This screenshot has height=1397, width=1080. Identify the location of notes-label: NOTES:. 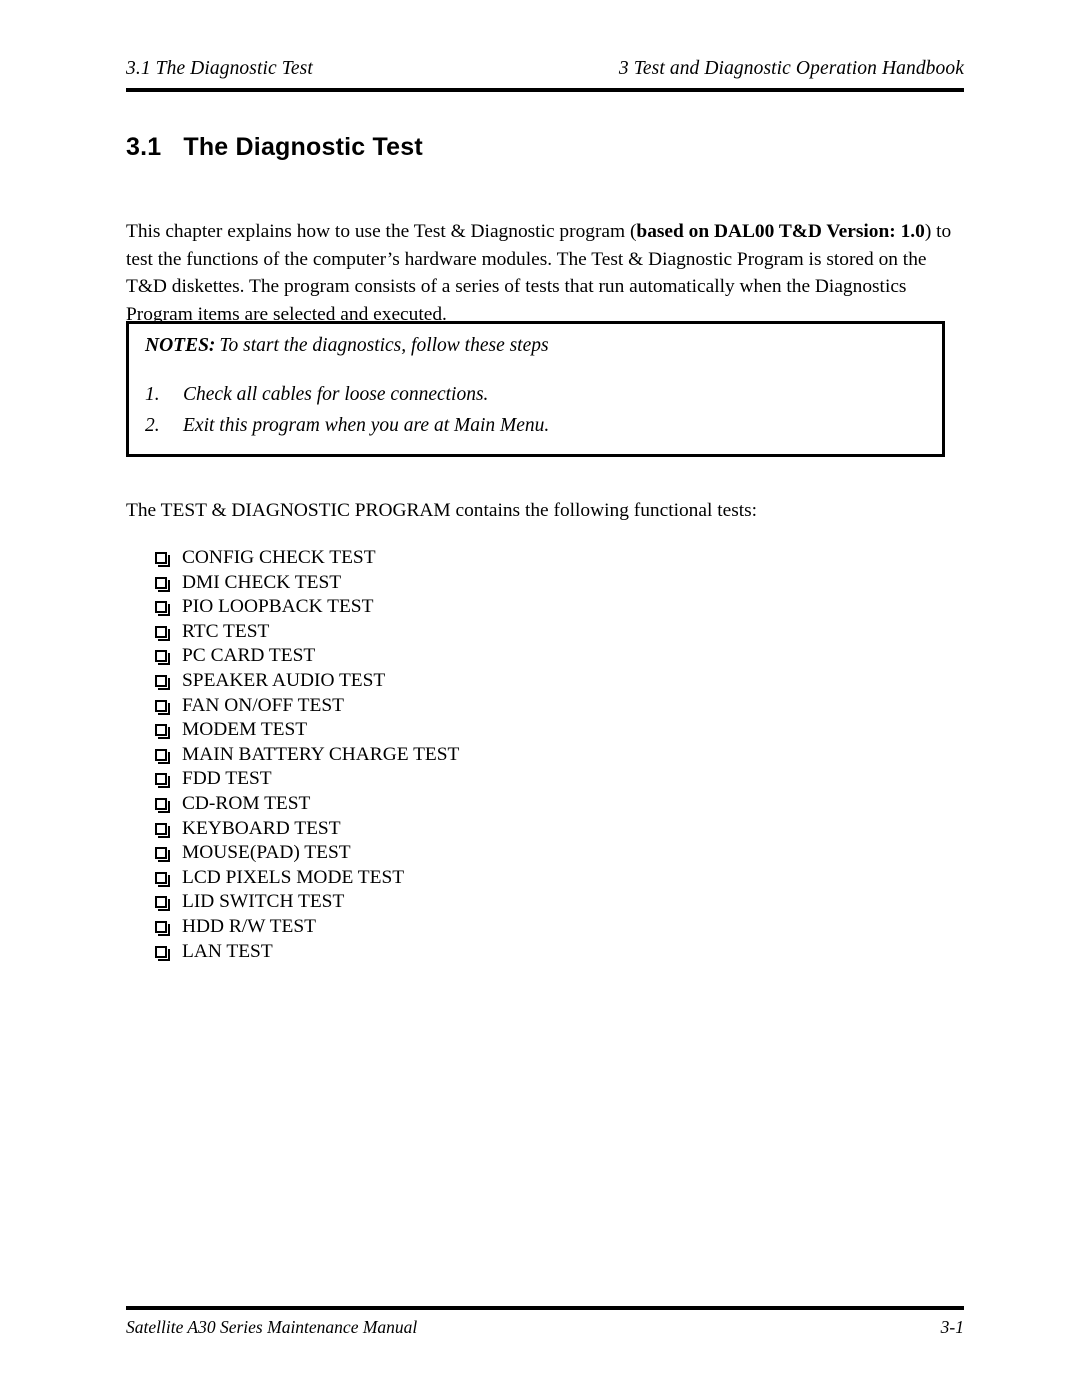
(180, 345).